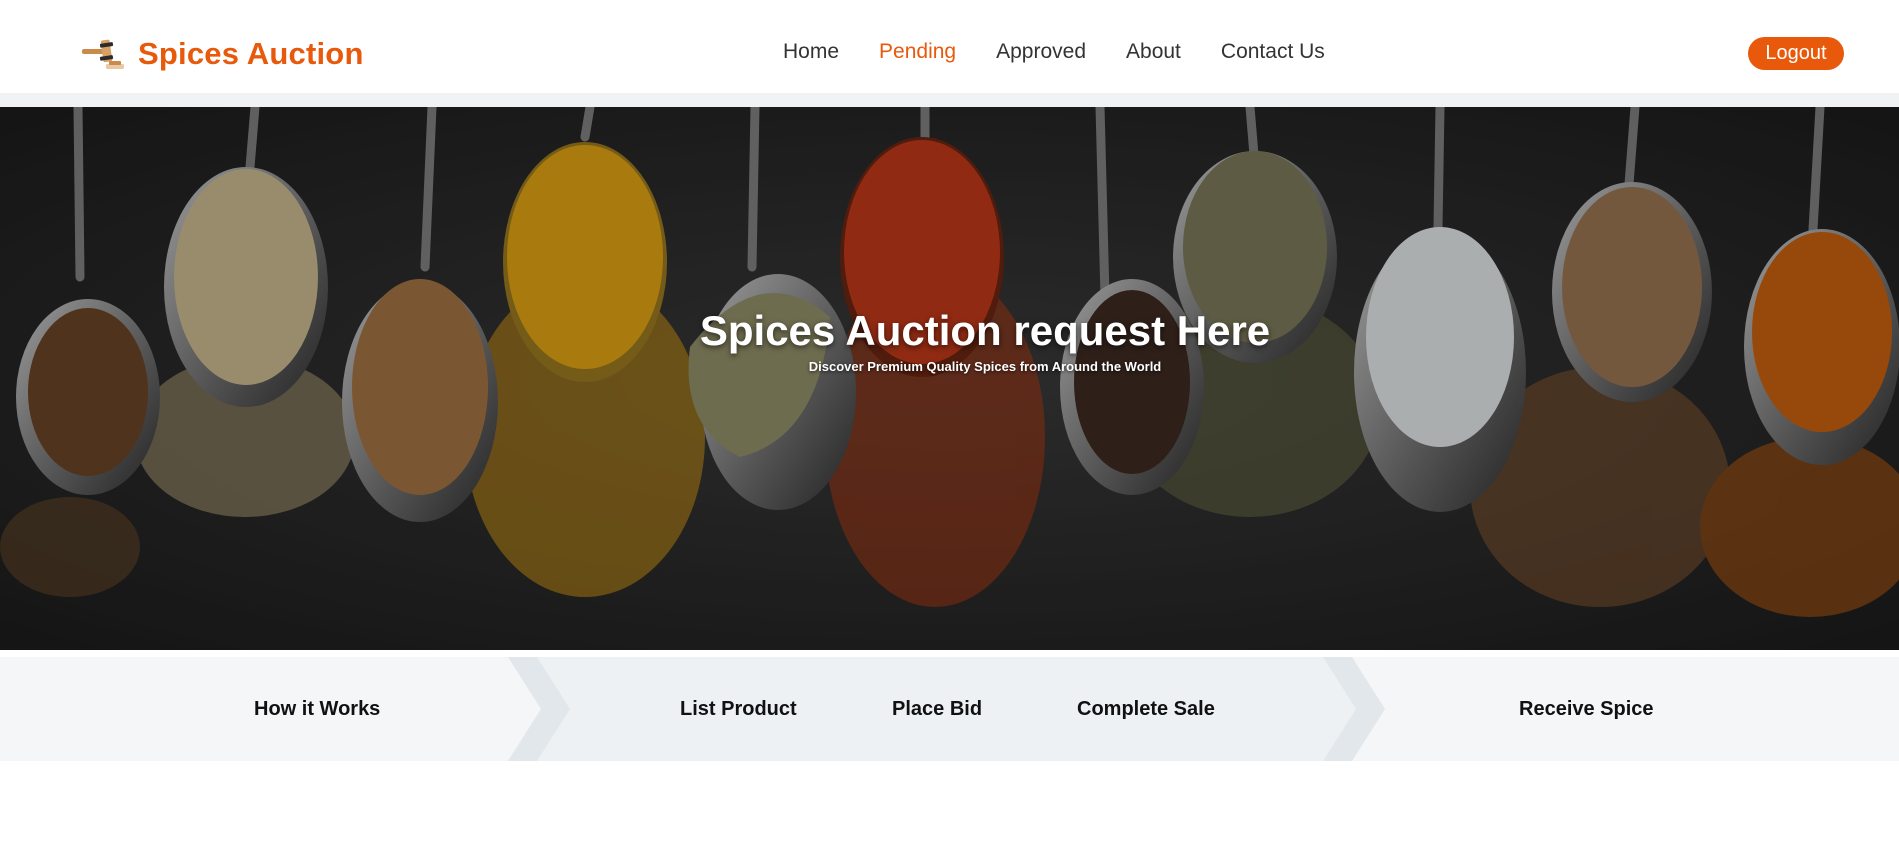  What do you see at coordinates (317, 709) in the screenshot?
I see `how-it-works-label: How it Works` at bounding box center [317, 709].